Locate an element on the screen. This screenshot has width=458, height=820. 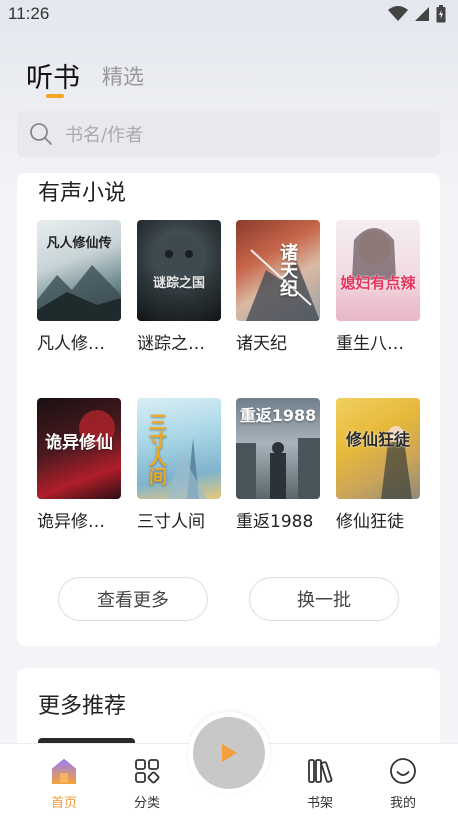
nav-category-label: 分类 is located at coordinates (146, 803).